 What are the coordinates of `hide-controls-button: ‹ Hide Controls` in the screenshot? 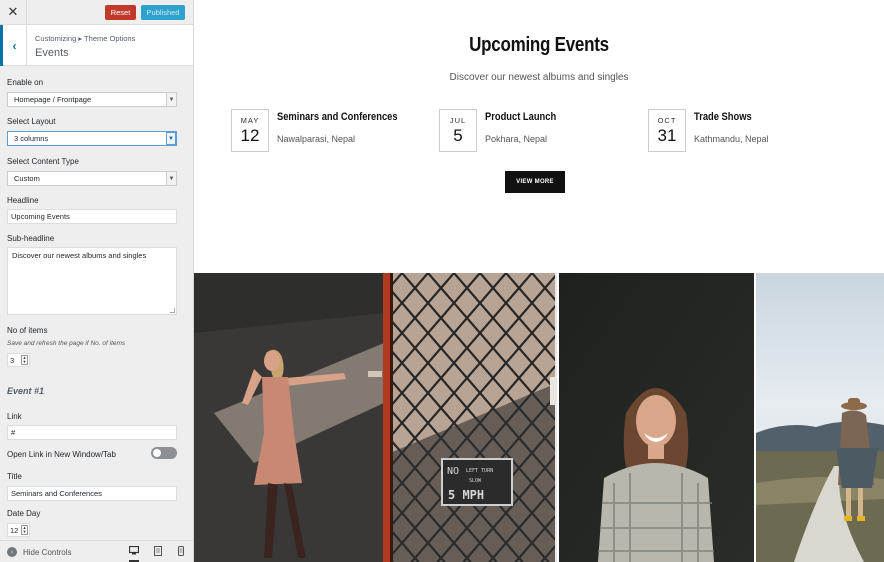 It's located at (39, 552).